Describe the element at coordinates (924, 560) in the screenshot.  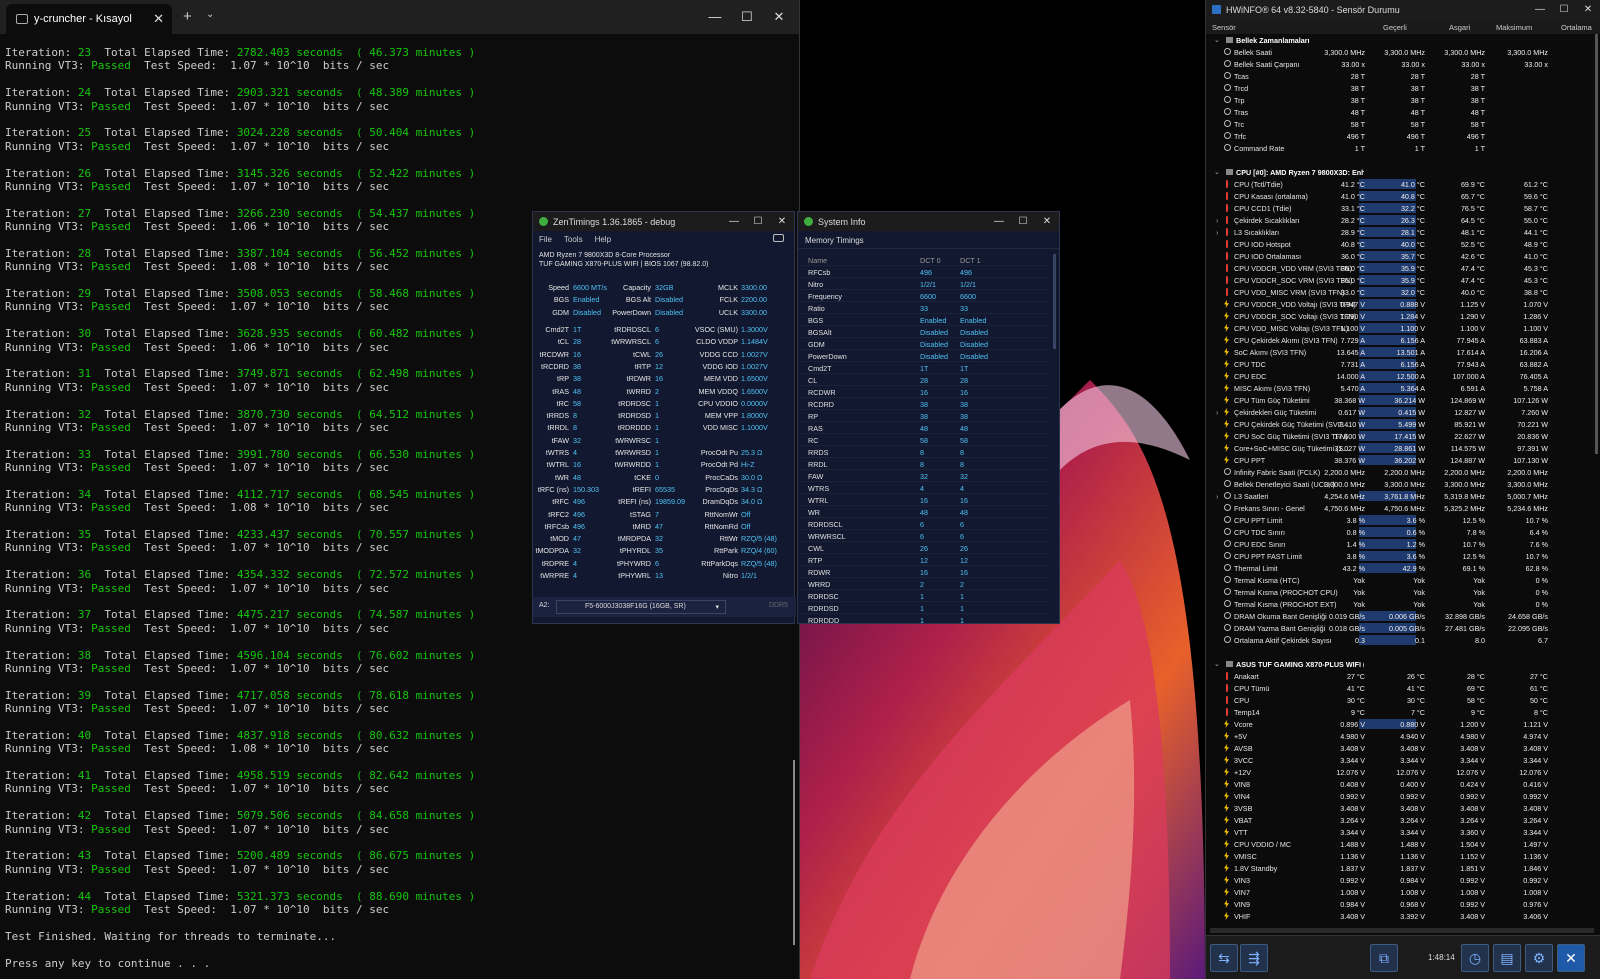
I see `table-row: RTP 12 12` at that location.